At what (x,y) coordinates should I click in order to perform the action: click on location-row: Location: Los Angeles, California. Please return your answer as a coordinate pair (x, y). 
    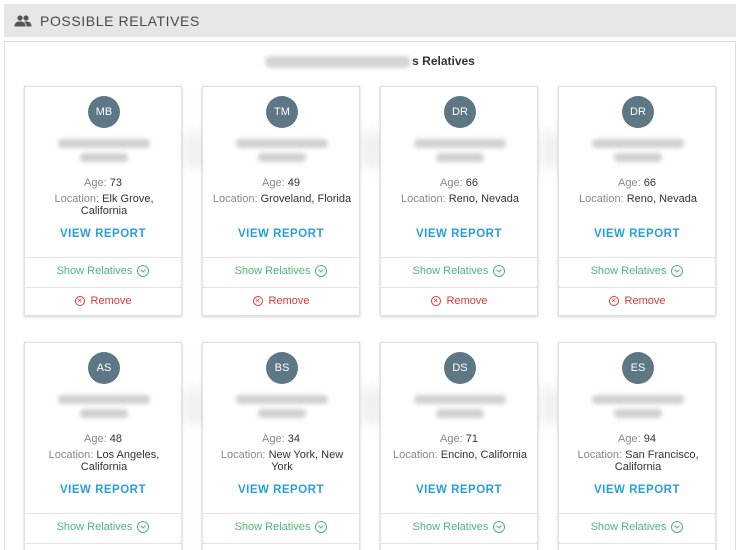
    Looking at the image, I should click on (104, 461).